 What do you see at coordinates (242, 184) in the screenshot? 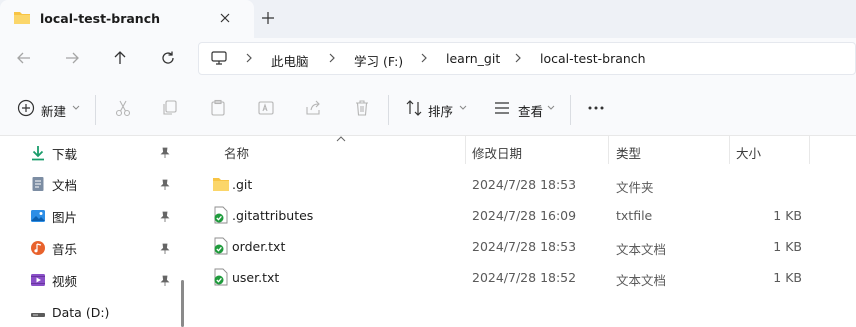
I see `file-name: .git` at bounding box center [242, 184].